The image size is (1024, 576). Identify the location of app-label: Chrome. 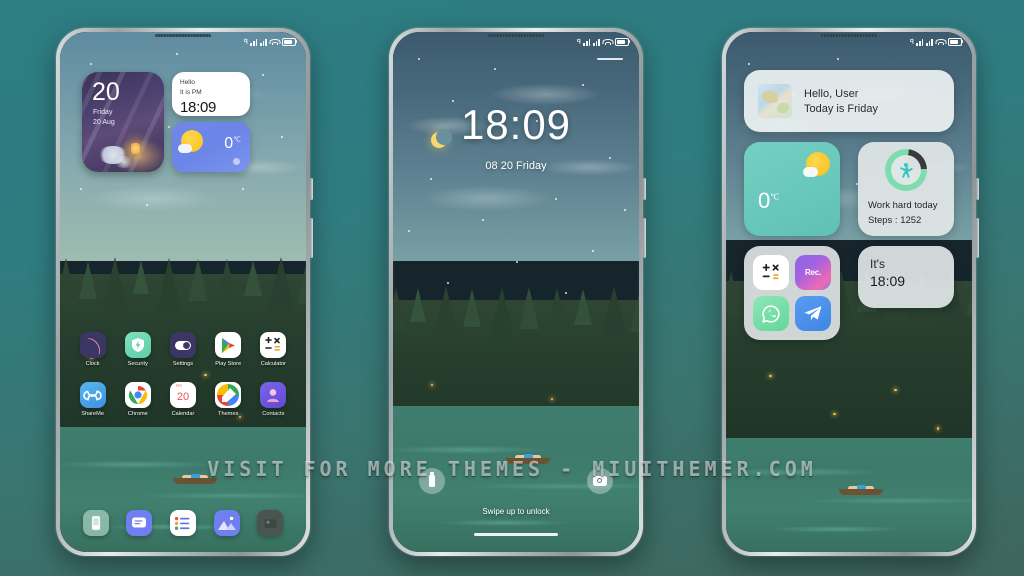
(137, 414).